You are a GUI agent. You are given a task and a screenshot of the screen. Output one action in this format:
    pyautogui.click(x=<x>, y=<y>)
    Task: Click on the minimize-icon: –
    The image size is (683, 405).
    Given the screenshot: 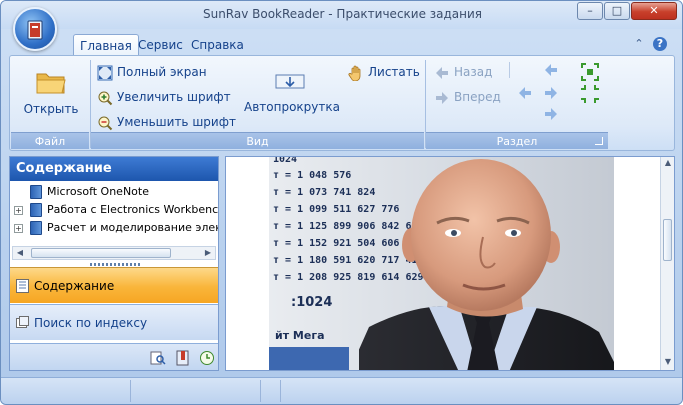 What is the action you would take?
    pyautogui.click(x=590, y=10)
    